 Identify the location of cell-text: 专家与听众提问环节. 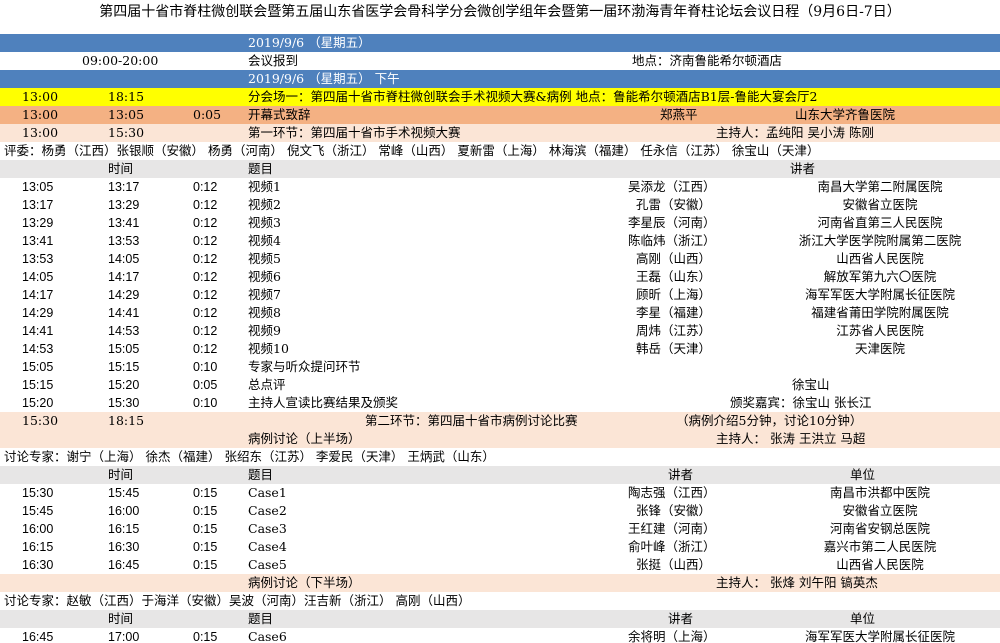
(304, 366).